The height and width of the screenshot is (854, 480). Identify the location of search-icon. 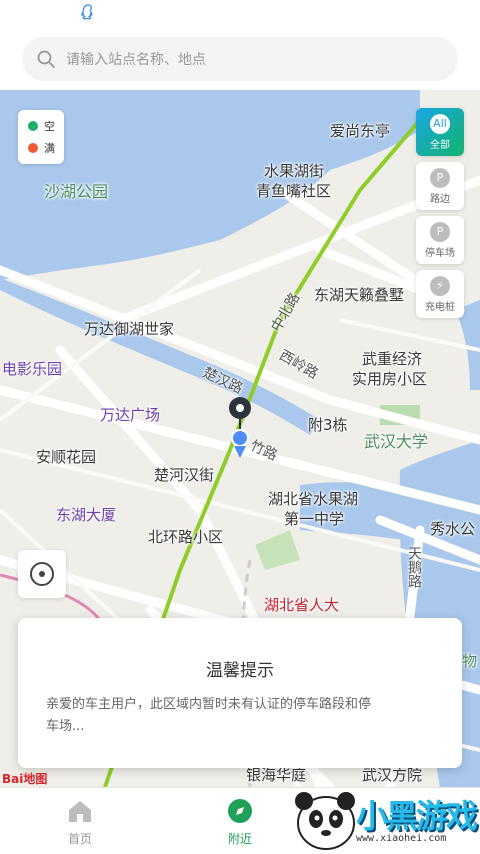
(46, 59).